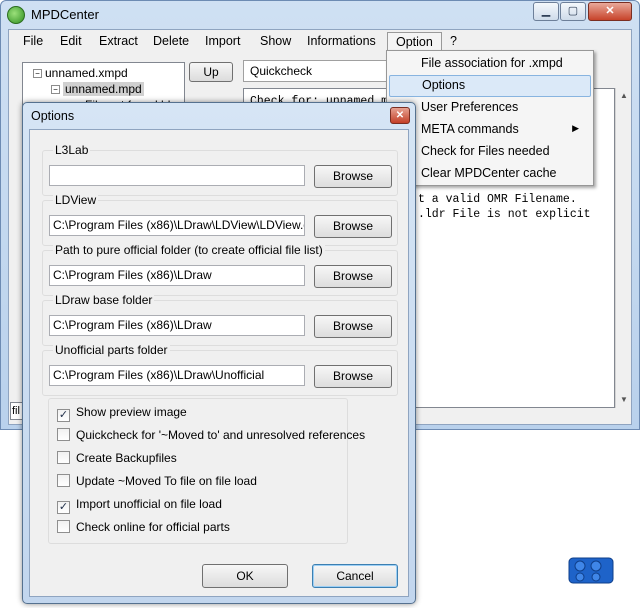 The width and height of the screenshot is (640, 608). Describe the element at coordinates (16, 15) in the screenshot. I see `app-icon` at that location.